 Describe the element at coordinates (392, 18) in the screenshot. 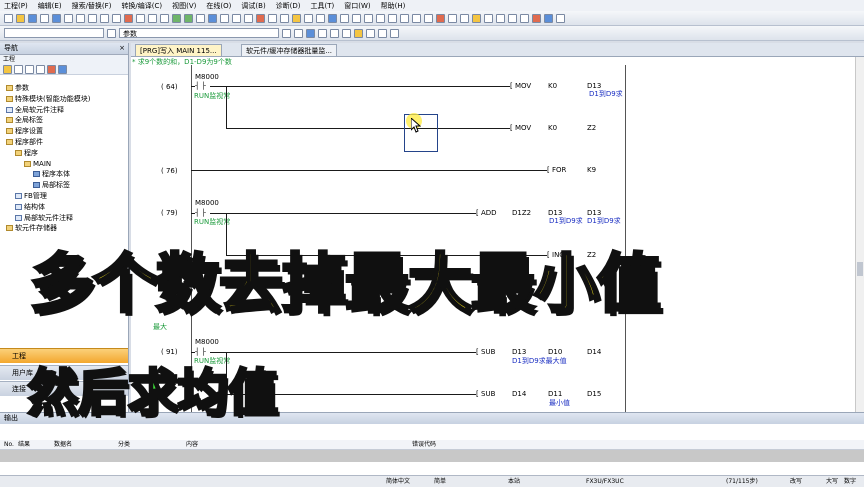

I see `hline-icon` at that location.